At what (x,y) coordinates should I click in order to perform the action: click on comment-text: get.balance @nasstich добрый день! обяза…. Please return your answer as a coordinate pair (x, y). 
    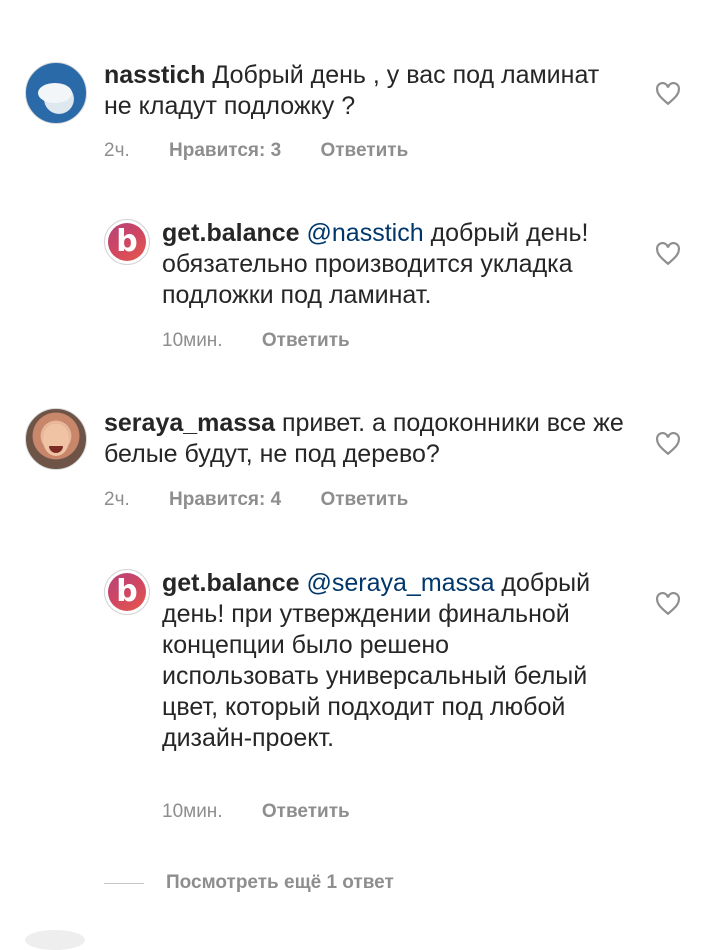
    Looking at the image, I should click on (382, 264).